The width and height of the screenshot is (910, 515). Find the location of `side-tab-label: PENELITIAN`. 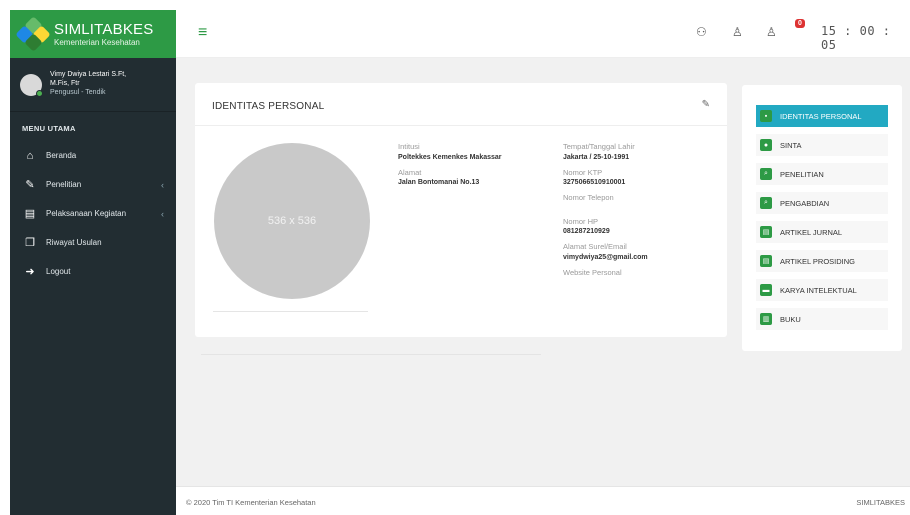

side-tab-label: PENELITIAN is located at coordinates (802, 174).